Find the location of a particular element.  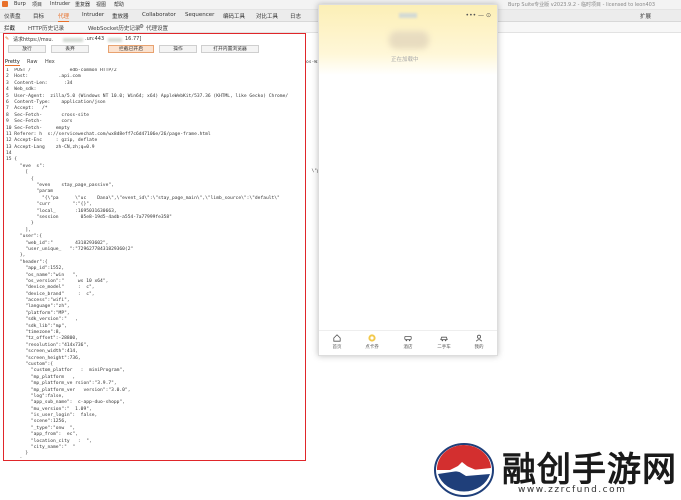

tab-dashboard: 仪表盘 is located at coordinates (12, 16).